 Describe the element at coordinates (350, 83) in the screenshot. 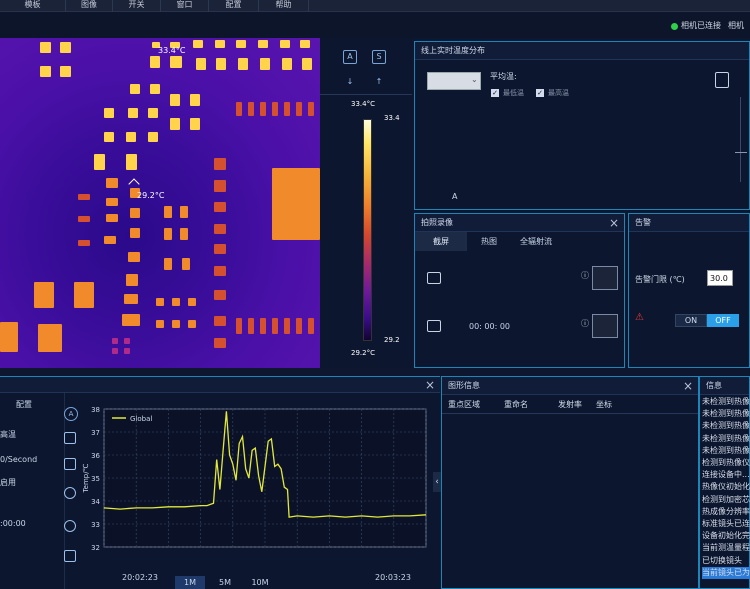

I see `thermometer-low-icon: ↓` at that location.